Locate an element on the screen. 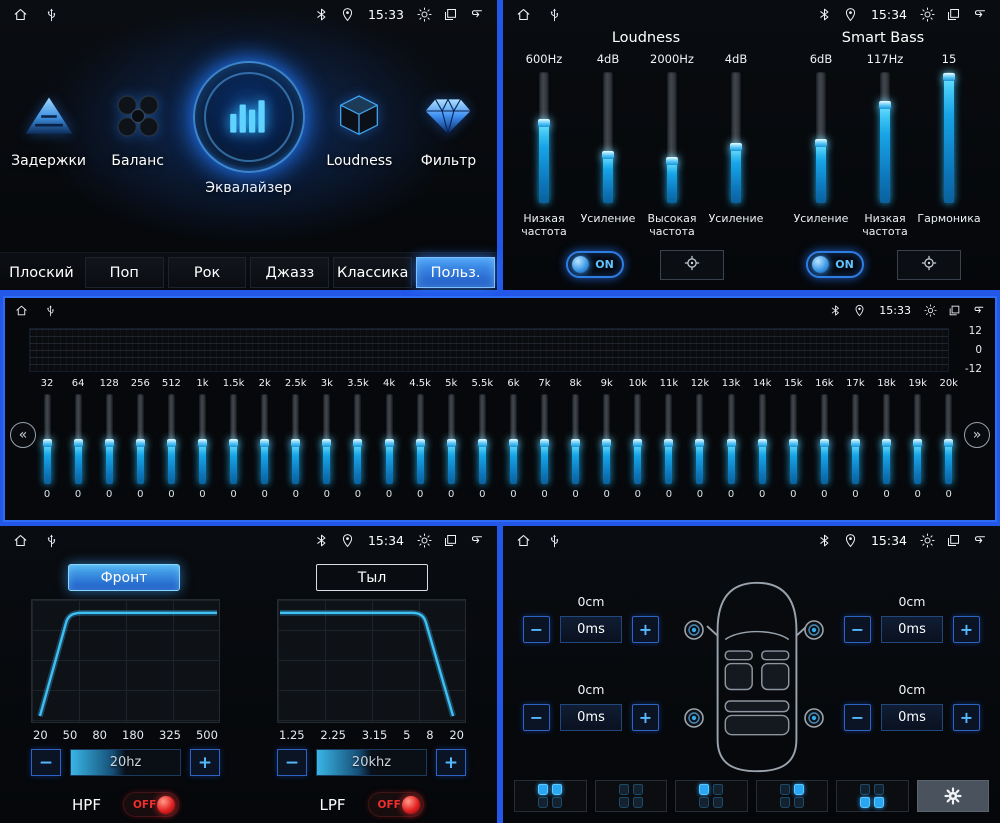 This screenshot has height=823, width=1000. menu-item-loudness: Loudness is located at coordinates (359, 128).